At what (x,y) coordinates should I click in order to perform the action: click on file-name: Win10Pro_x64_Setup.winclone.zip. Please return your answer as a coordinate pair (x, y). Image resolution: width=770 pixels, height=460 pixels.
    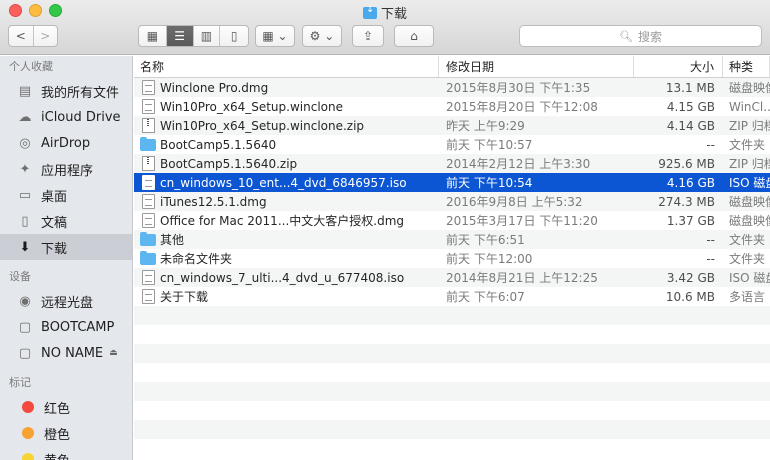
    Looking at the image, I should click on (262, 125).